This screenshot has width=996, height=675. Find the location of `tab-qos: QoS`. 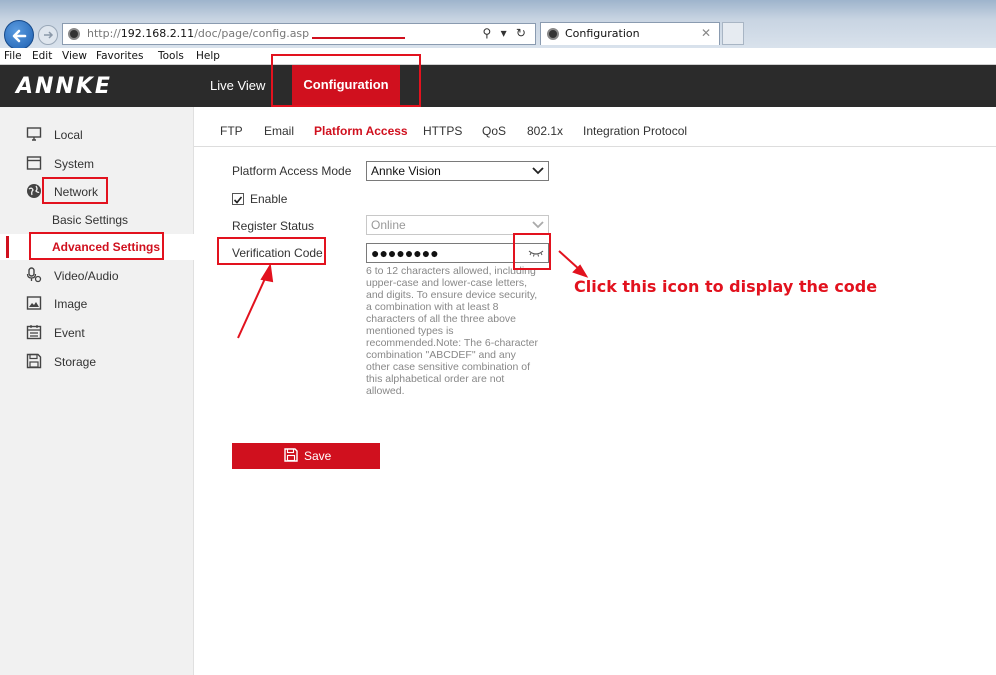

tab-qos: QoS is located at coordinates (494, 131).